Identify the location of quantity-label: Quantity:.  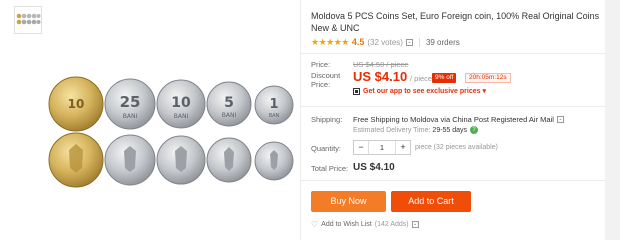
(326, 148).